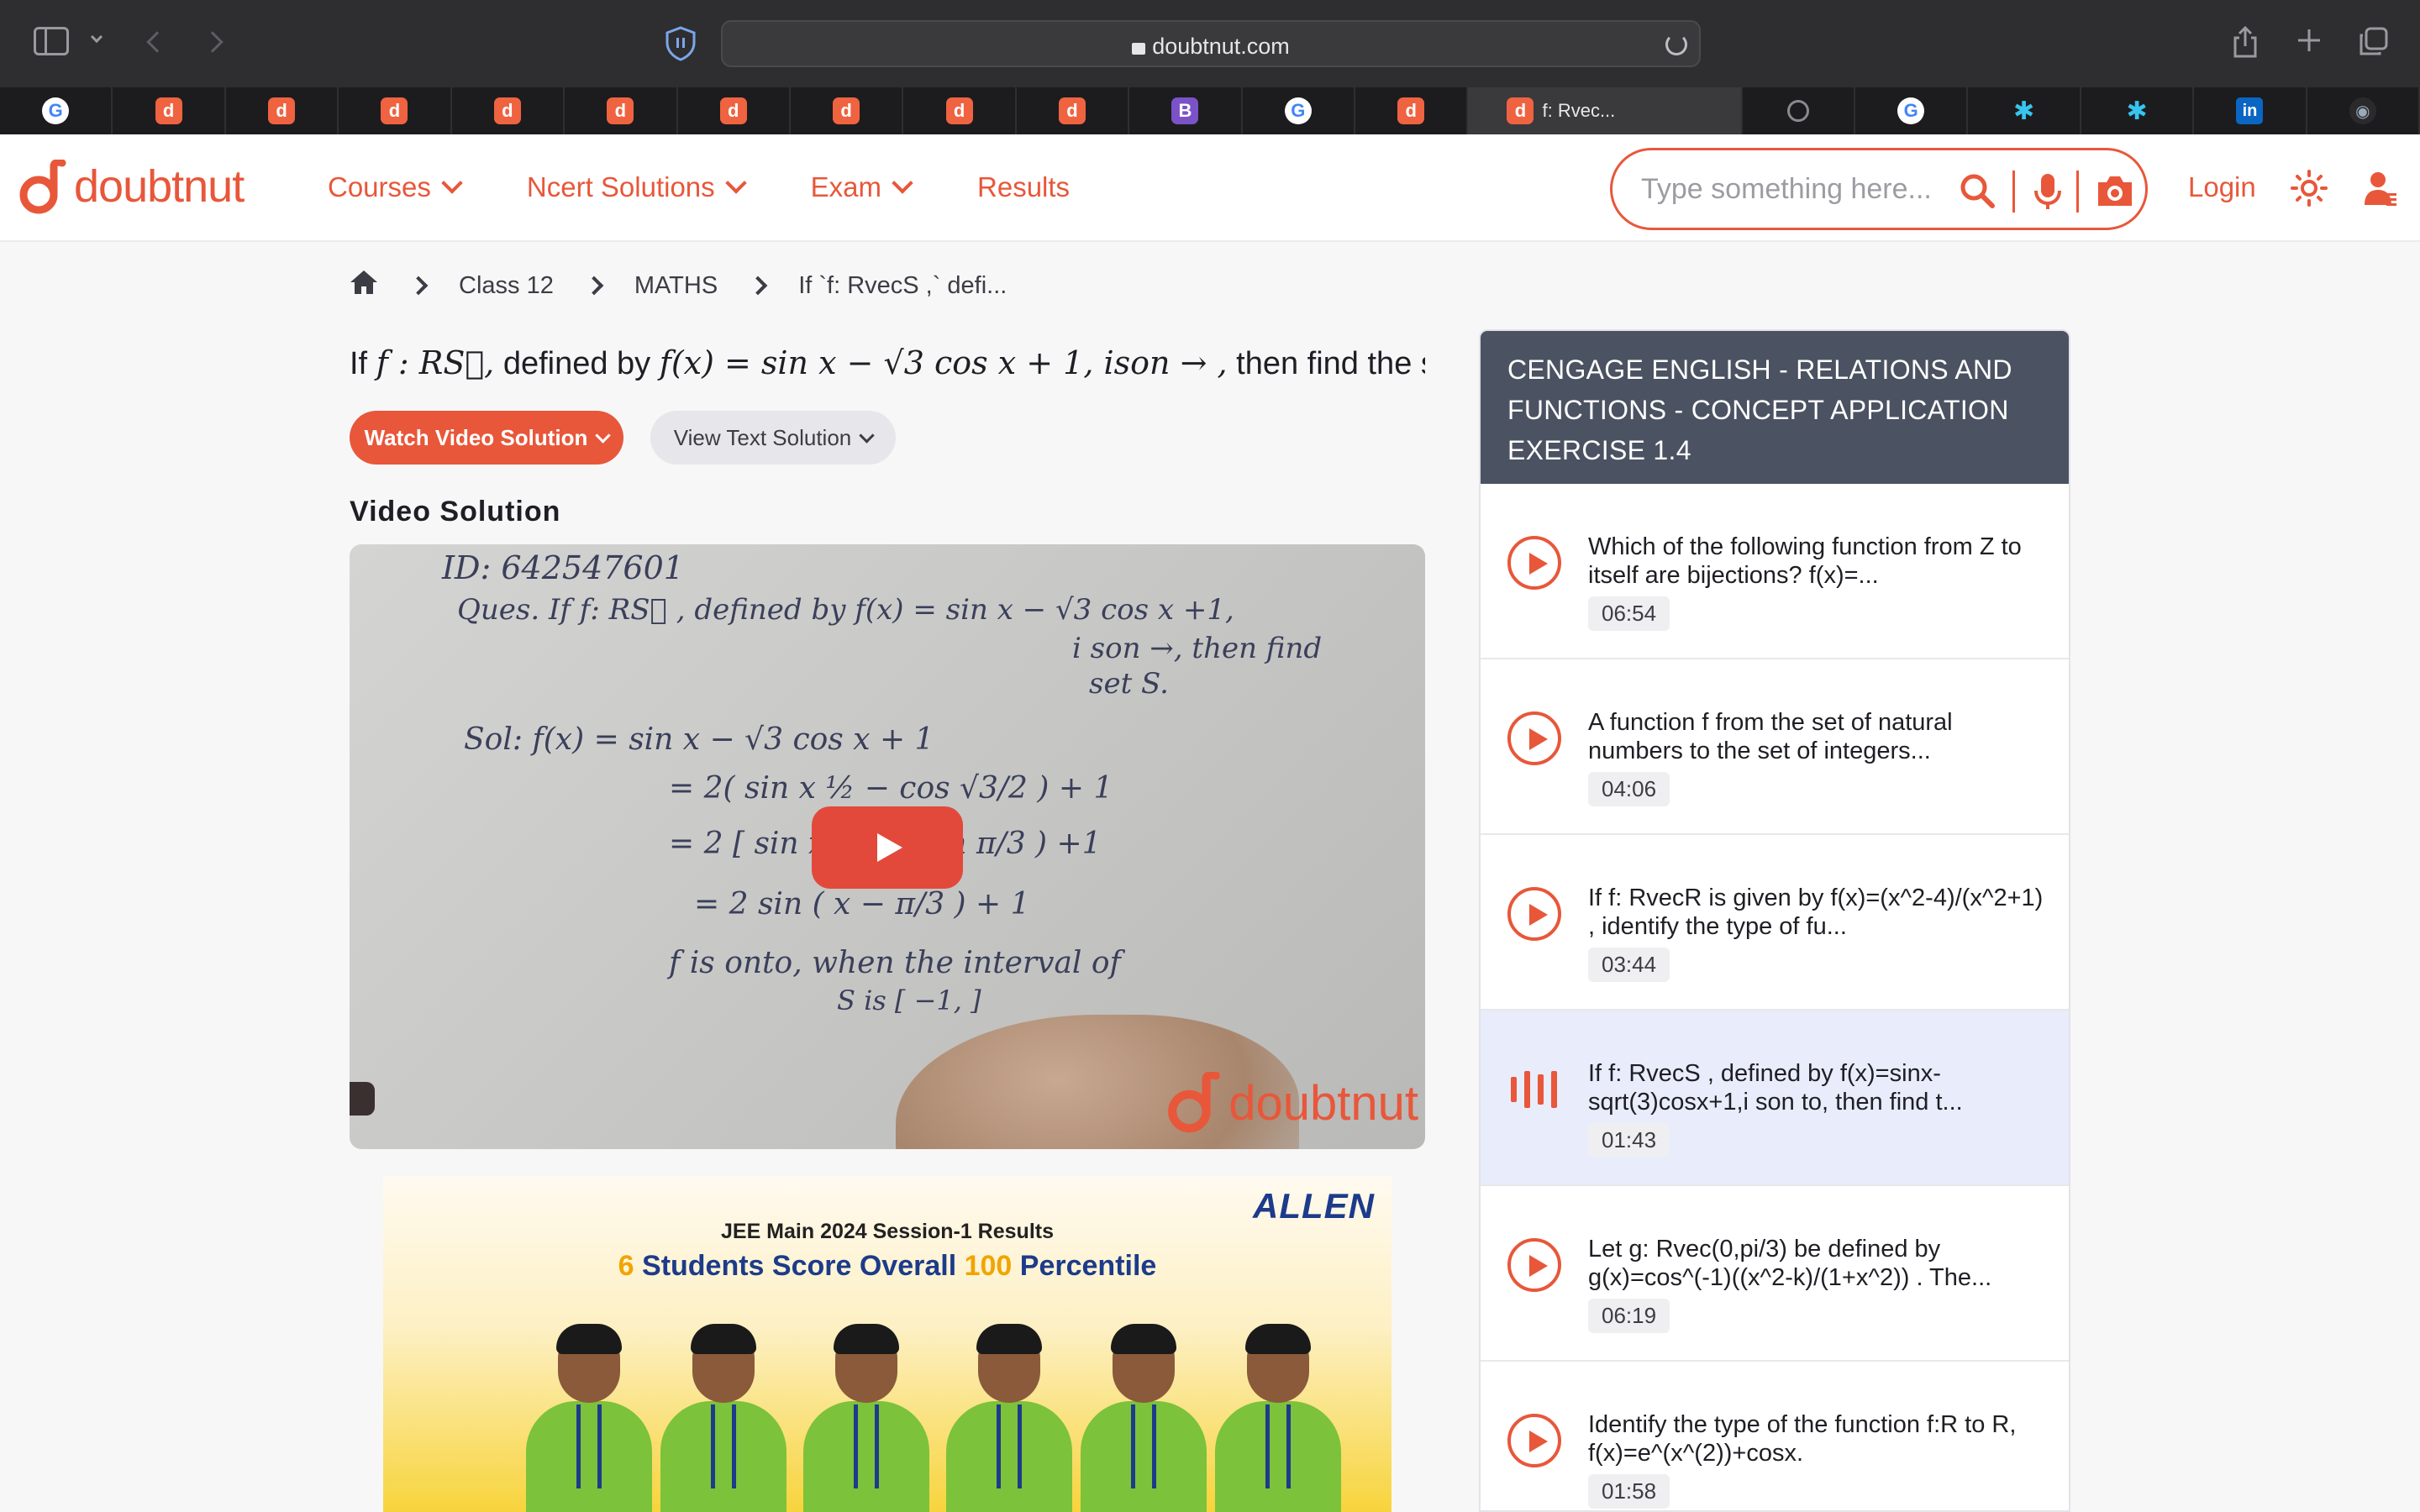  What do you see at coordinates (2309, 188) in the screenshot?
I see `theme-toggle-icon` at bounding box center [2309, 188].